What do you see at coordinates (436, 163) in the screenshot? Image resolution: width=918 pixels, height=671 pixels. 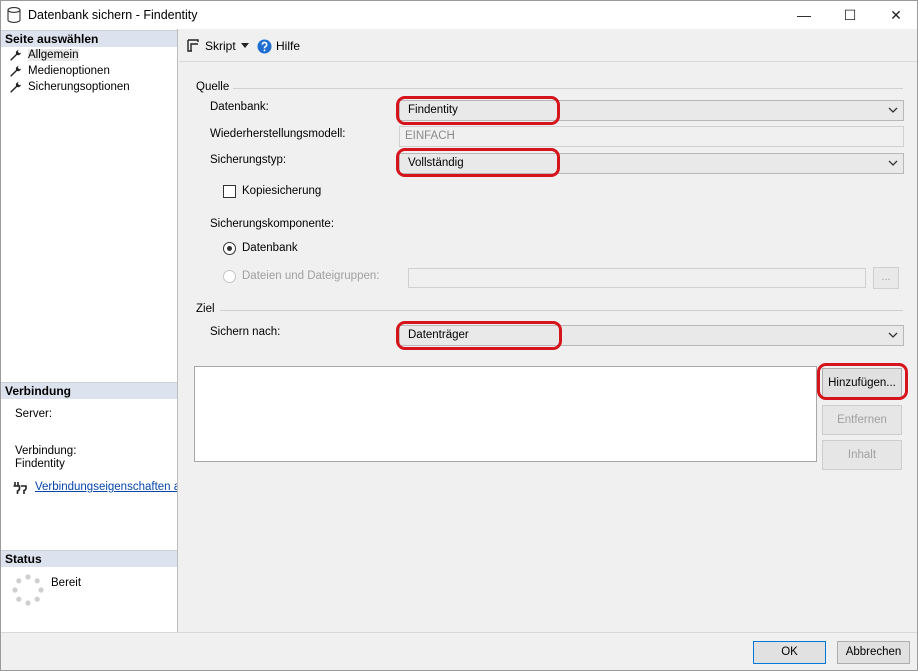 I see `backup-type-dropdown-value: Vollständig` at bounding box center [436, 163].